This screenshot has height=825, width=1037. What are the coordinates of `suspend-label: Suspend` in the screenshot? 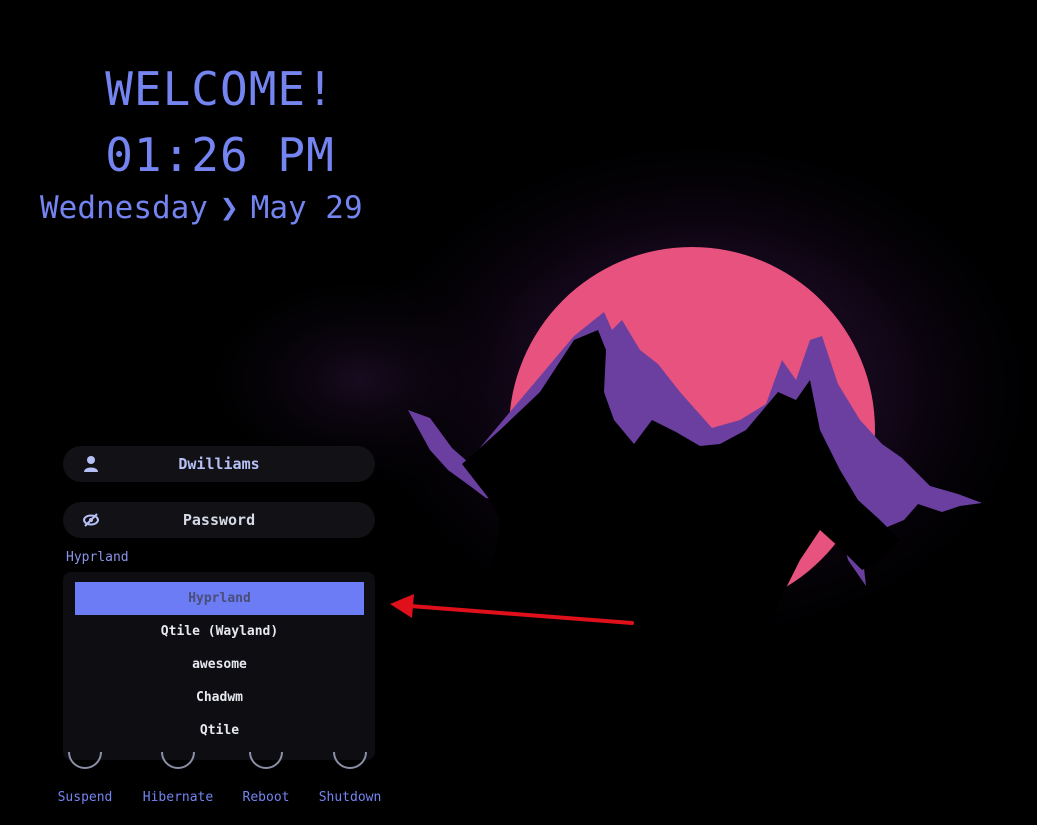 It's located at (85, 797).